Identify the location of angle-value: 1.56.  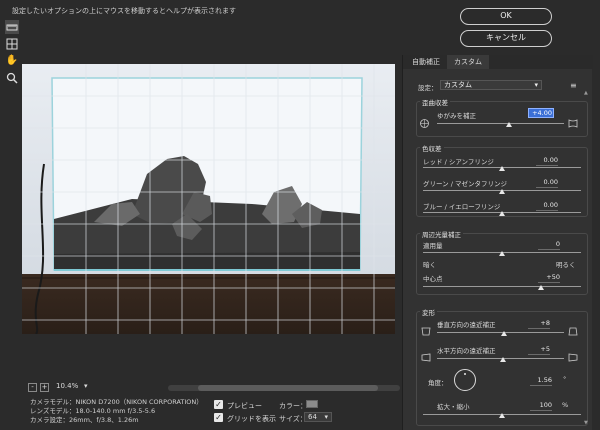
(541, 381).